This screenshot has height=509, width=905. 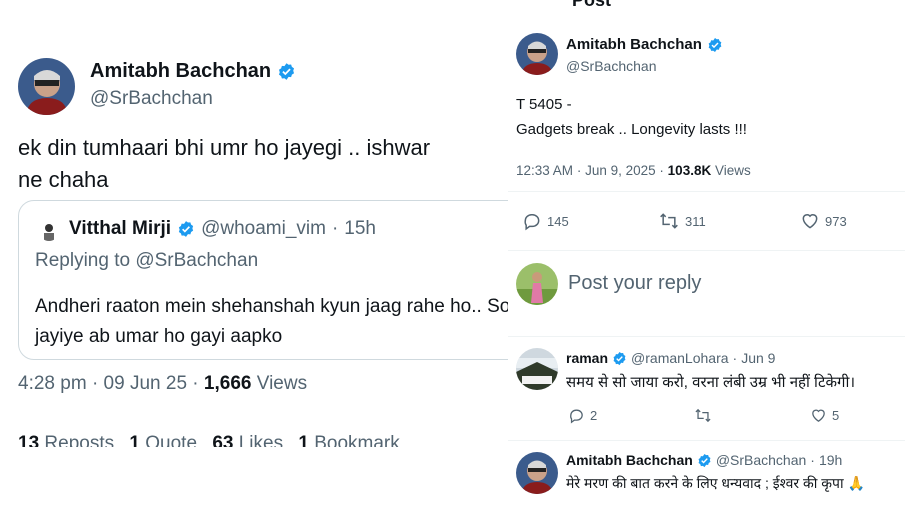 I want to click on quotes-stat: 1 Quote, so click(x=168, y=440).